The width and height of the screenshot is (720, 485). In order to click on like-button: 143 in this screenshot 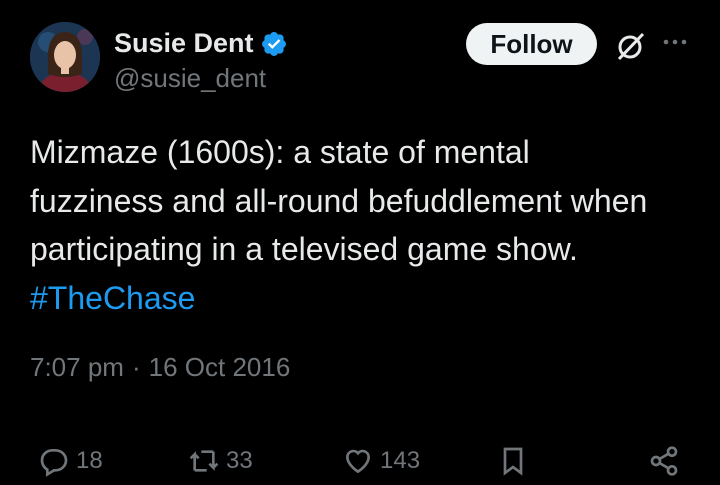, I will do `click(381, 461)`.